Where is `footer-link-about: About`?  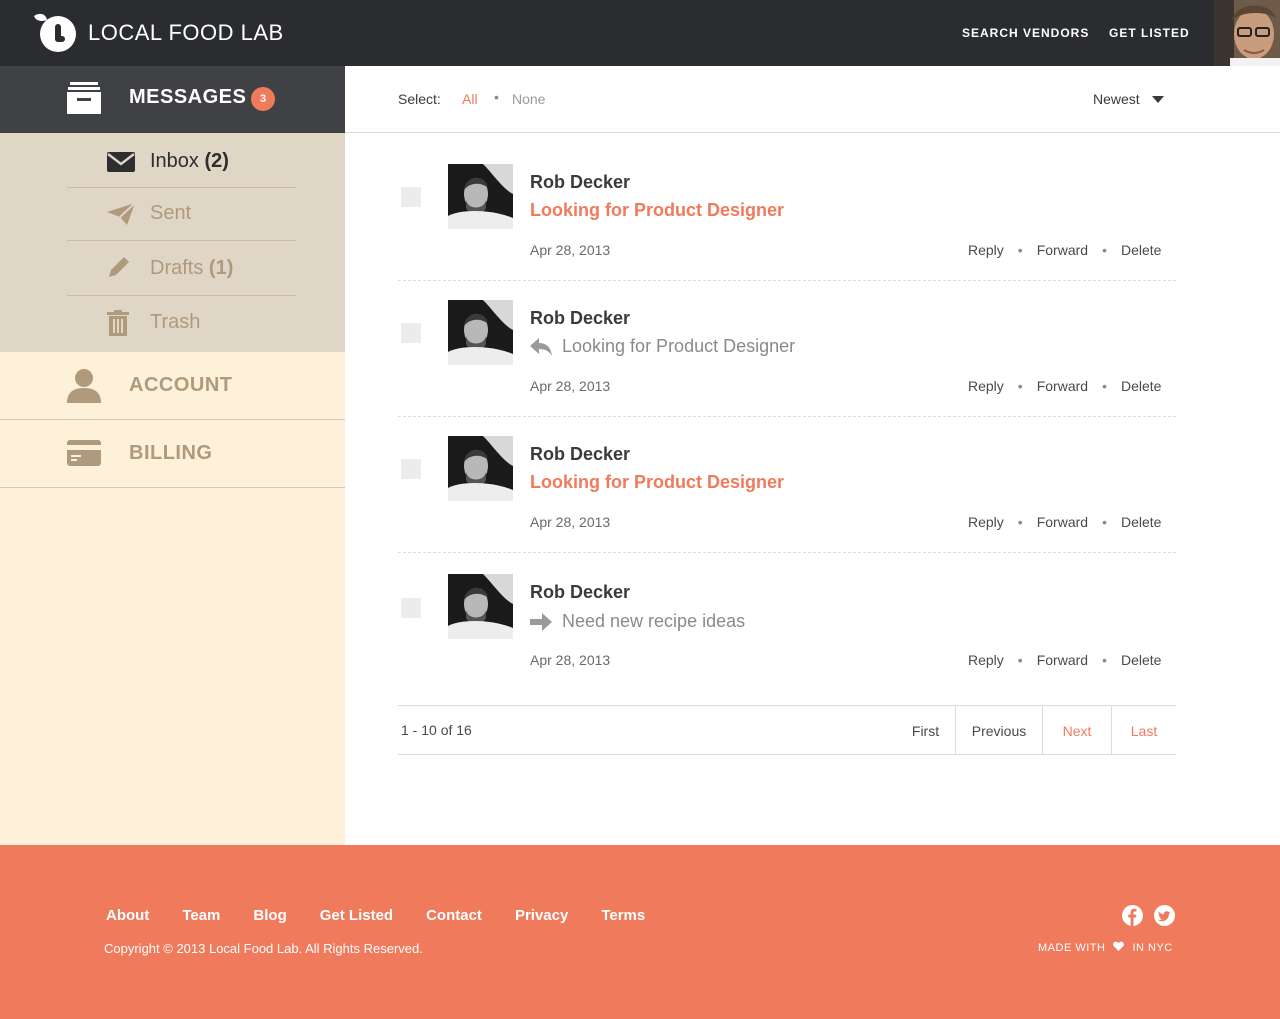
footer-link-about: About is located at coordinates (127, 915).